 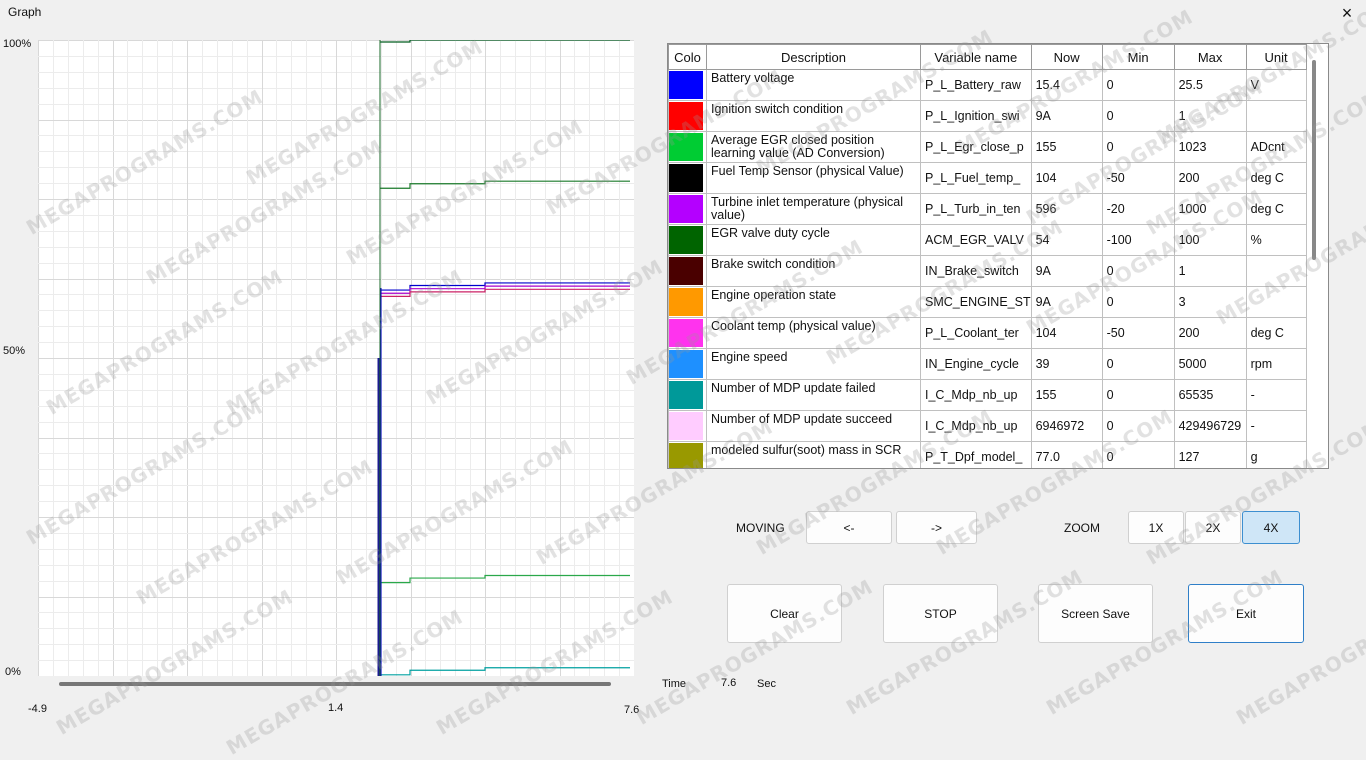 I want to click on col-header-color: Colo, so click(x=687, y=57).